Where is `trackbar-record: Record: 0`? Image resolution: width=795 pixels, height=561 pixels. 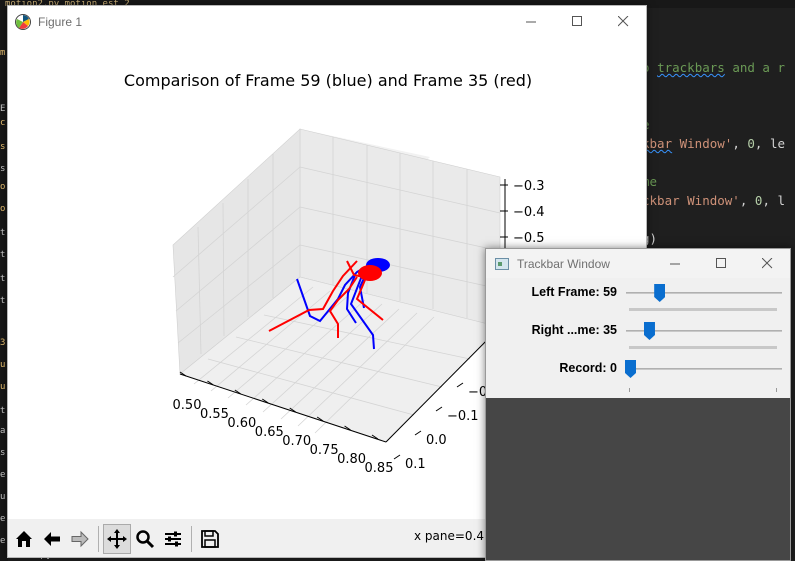
trackbar-record: Record: 0 is located at coordinates (638, 376).